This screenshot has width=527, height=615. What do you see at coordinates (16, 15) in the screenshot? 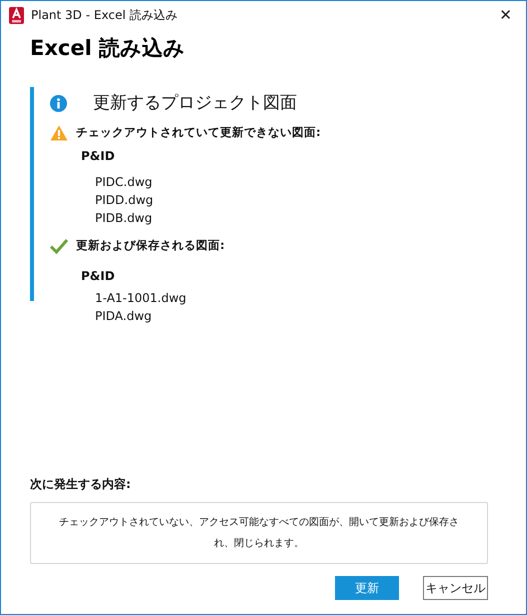
I see `app-logo-icon` at bounding box center [16, 15].